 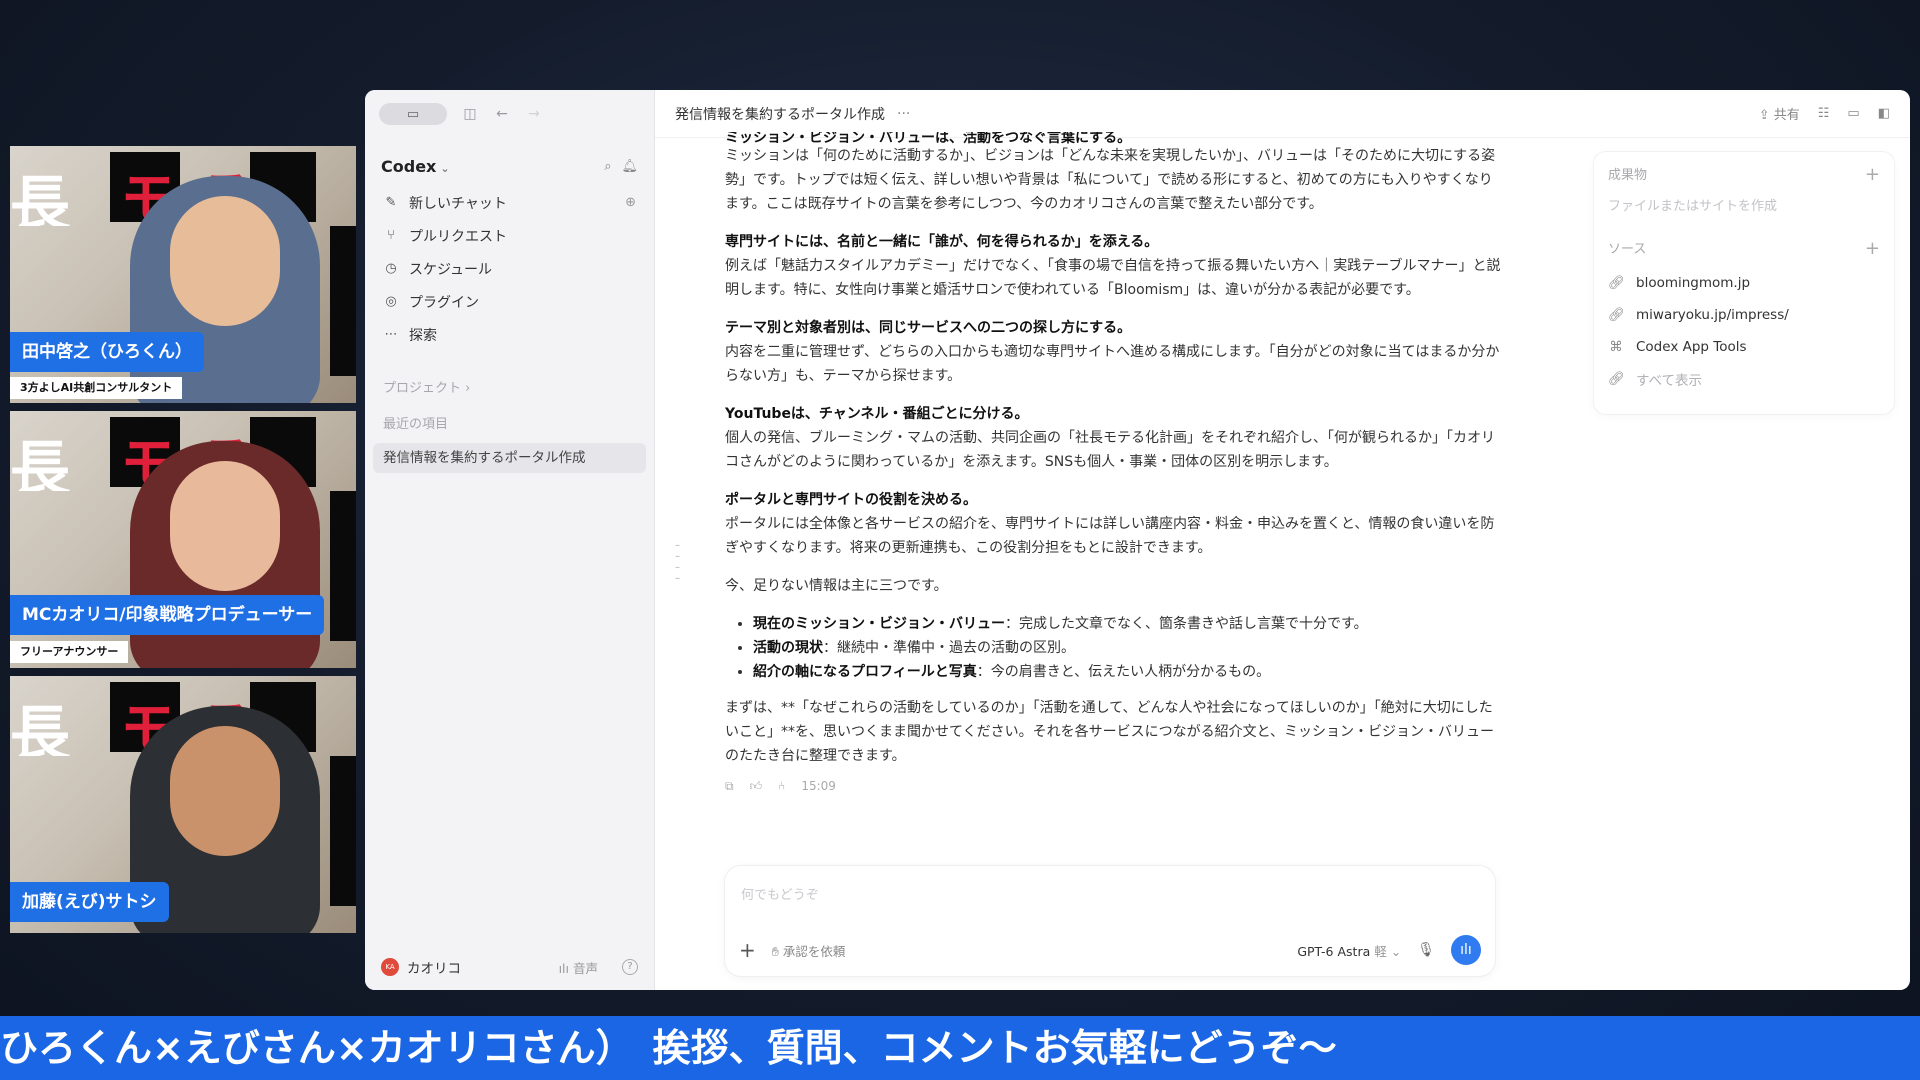 I want to click on nav-label: 探索, so click(x=423, y=335).